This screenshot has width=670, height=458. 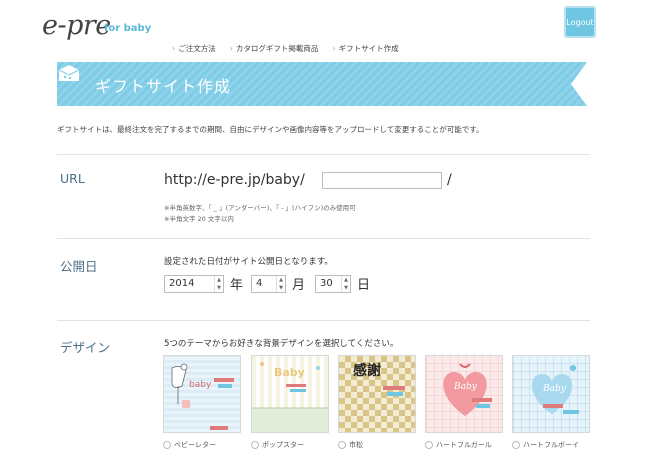 I want to click on gift-envelope-icon, so click(x=69, y=73).